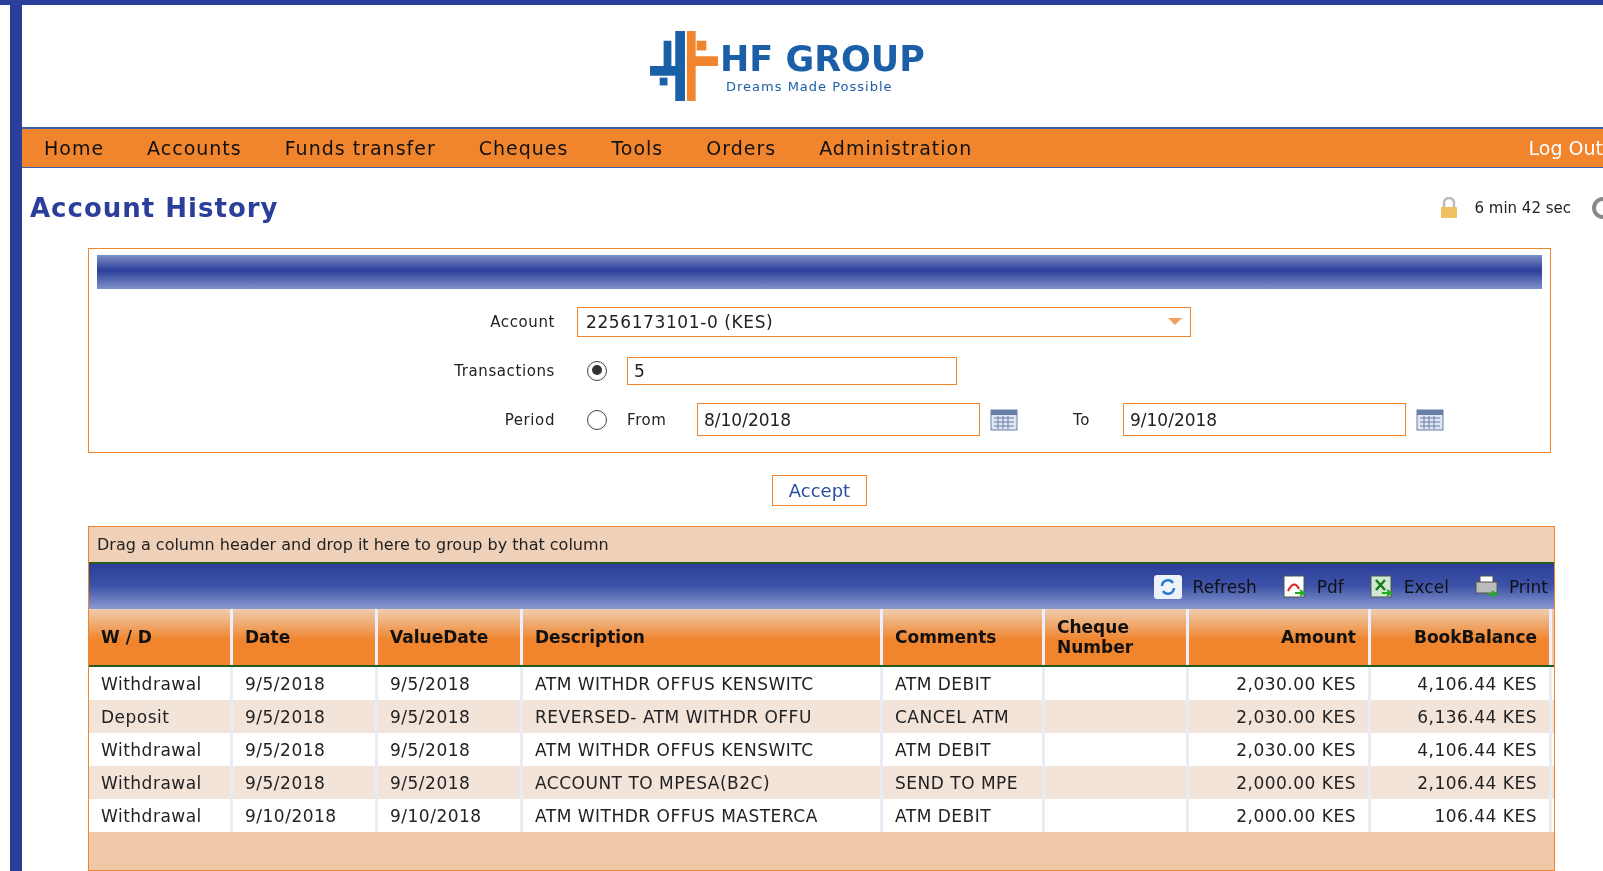 This screenshot has height=871, width=1603. What do you see at coordinates (1294, 586) in the screenshot?
I see `pdf-icon` at bounding box center [1294, 586].